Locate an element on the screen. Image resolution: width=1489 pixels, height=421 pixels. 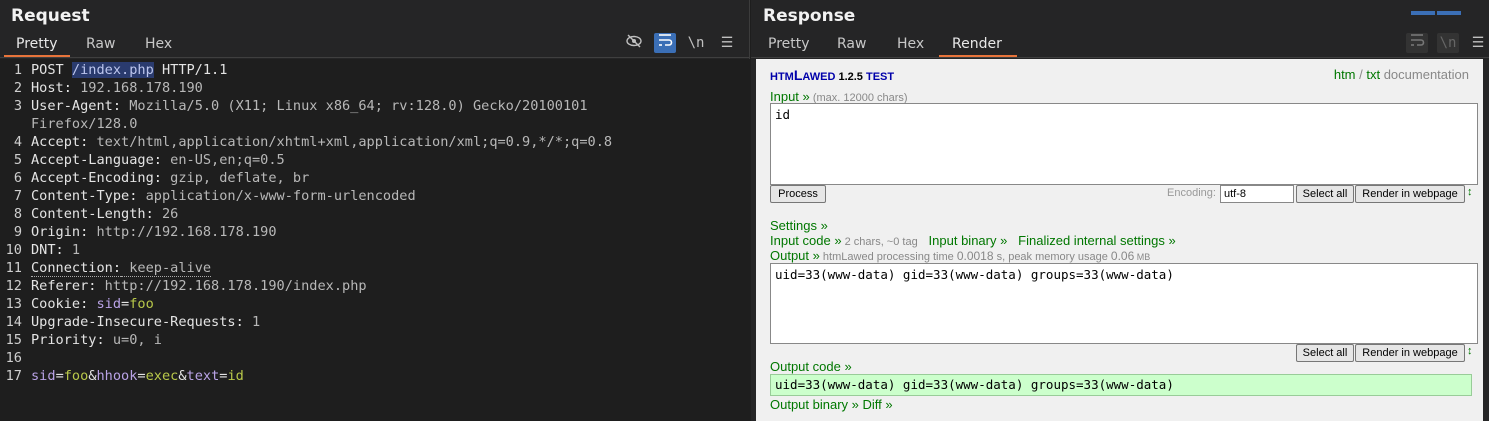
header-value: 192.168.178.190 is located at coordinates (137, 88).